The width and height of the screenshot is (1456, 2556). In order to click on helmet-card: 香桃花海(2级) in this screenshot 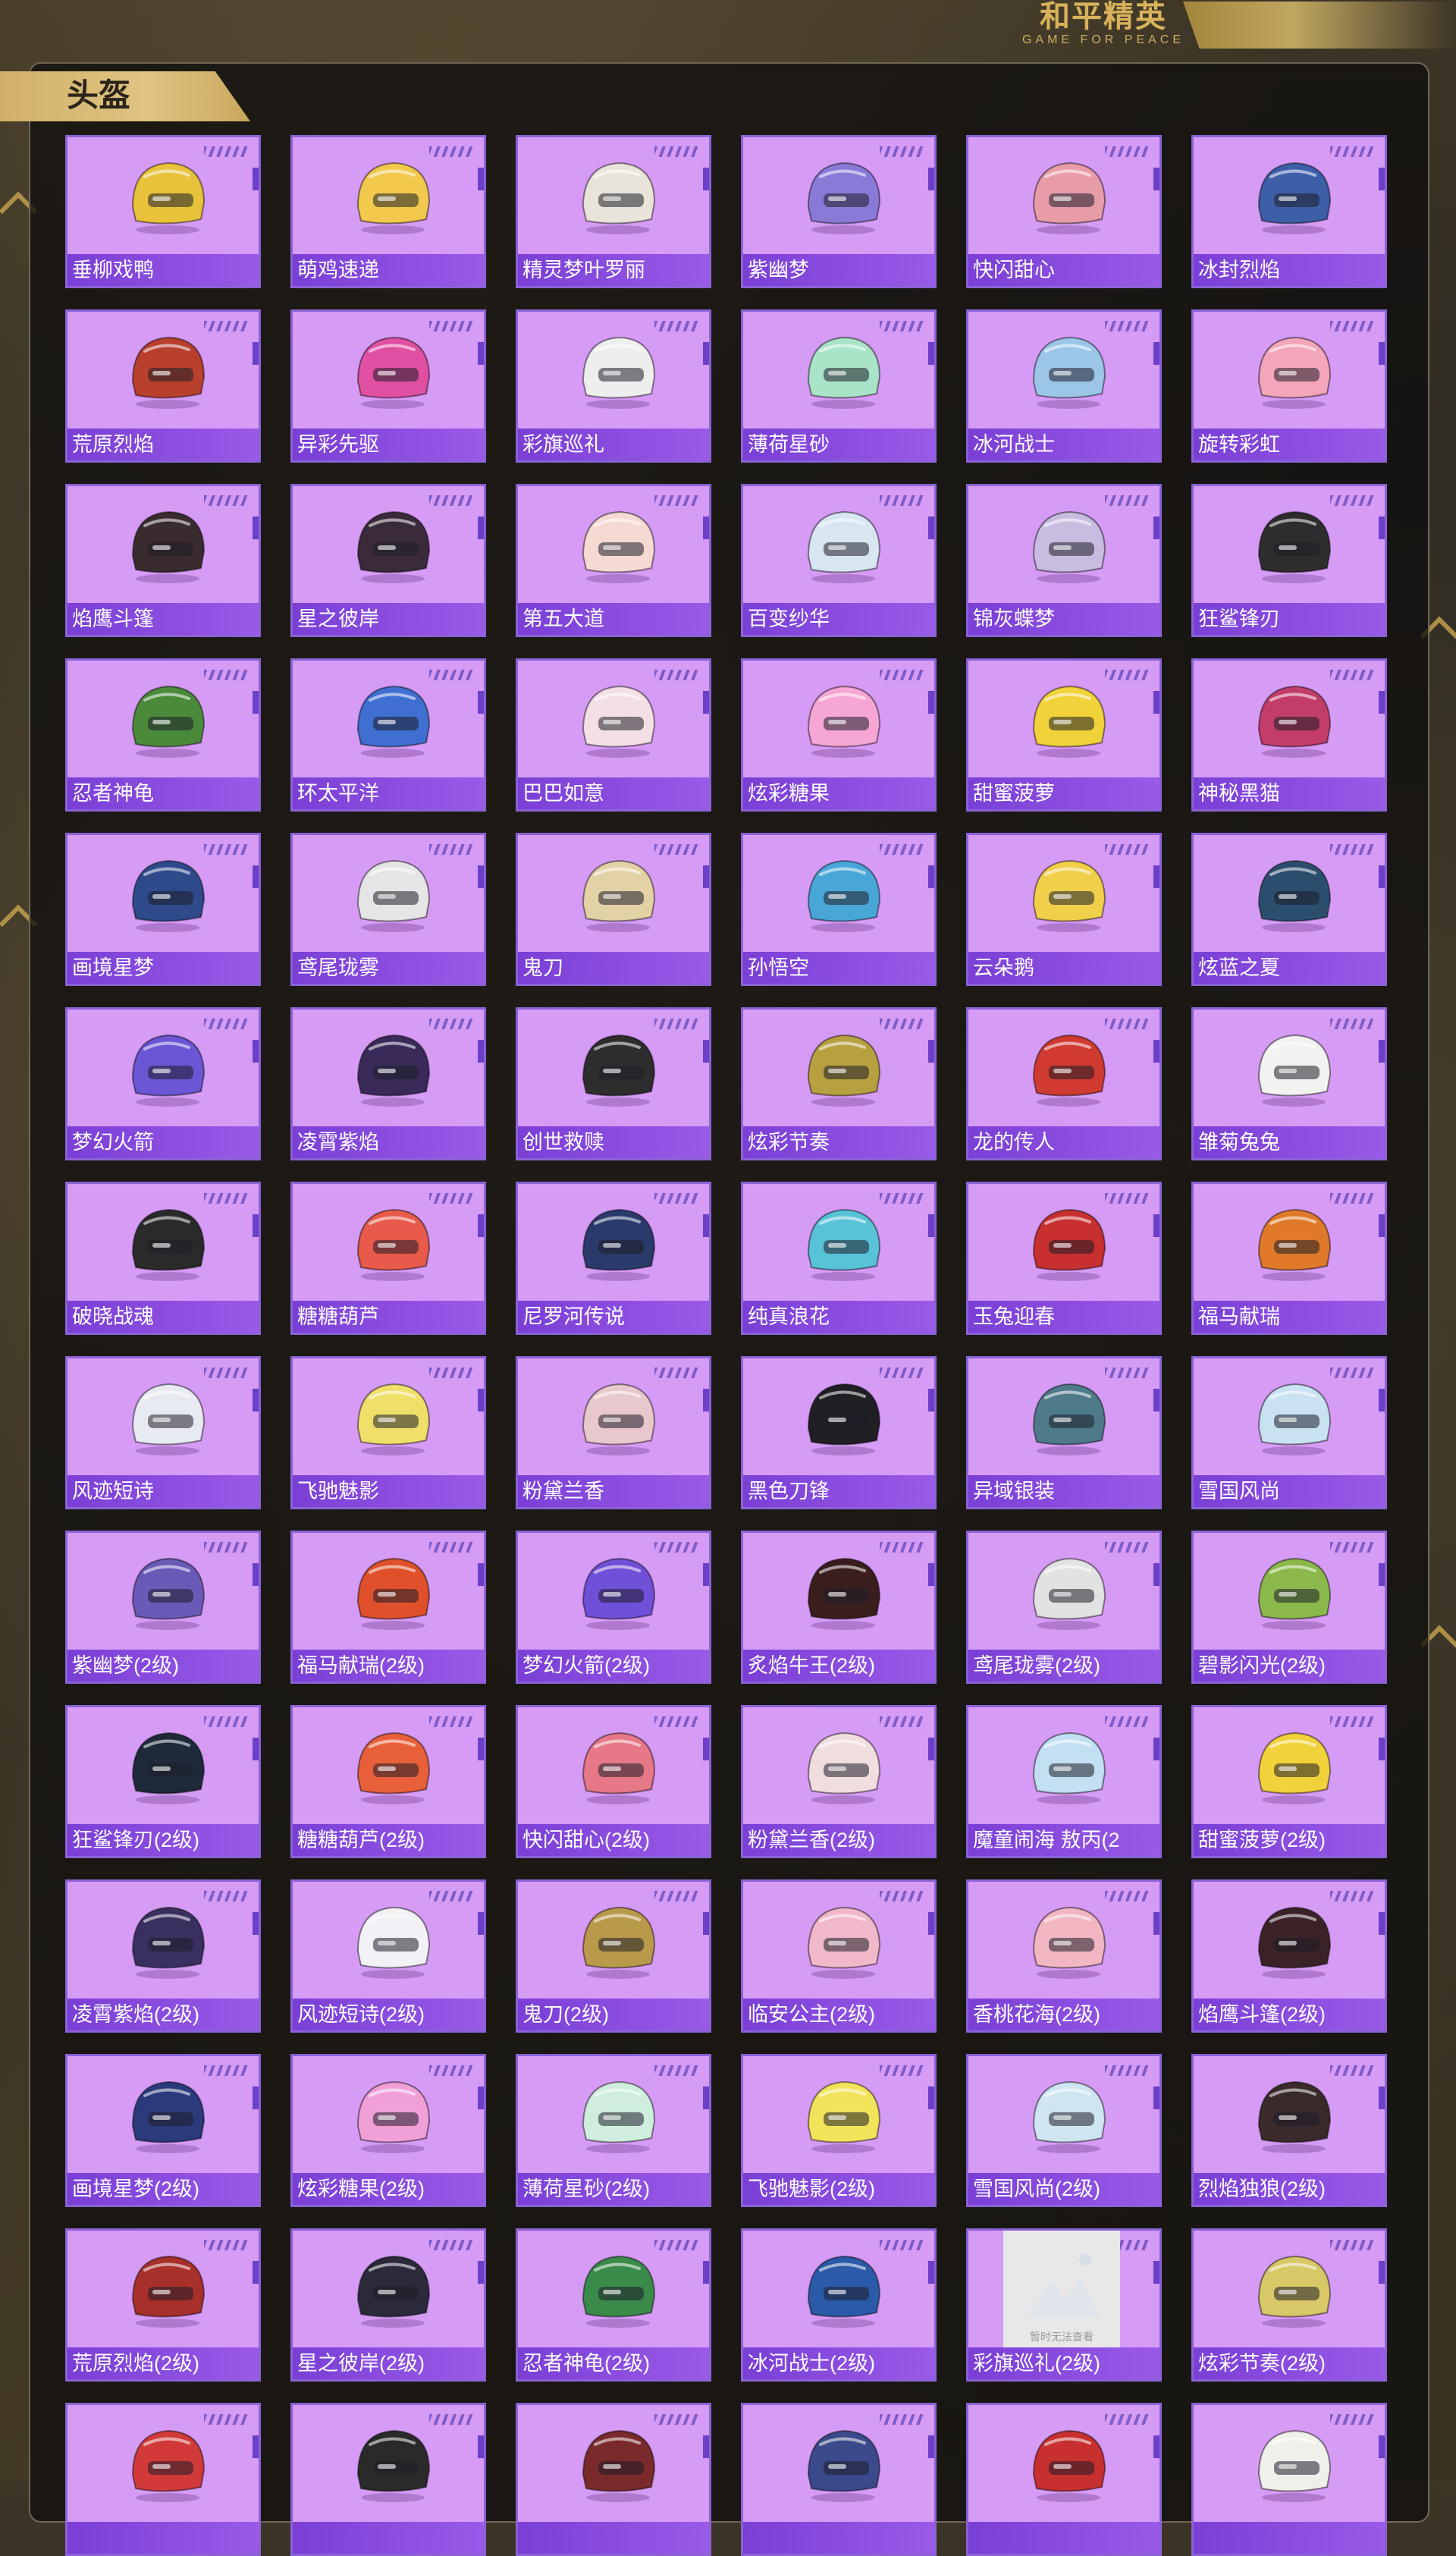, I will do `click(1064, 1956)`.